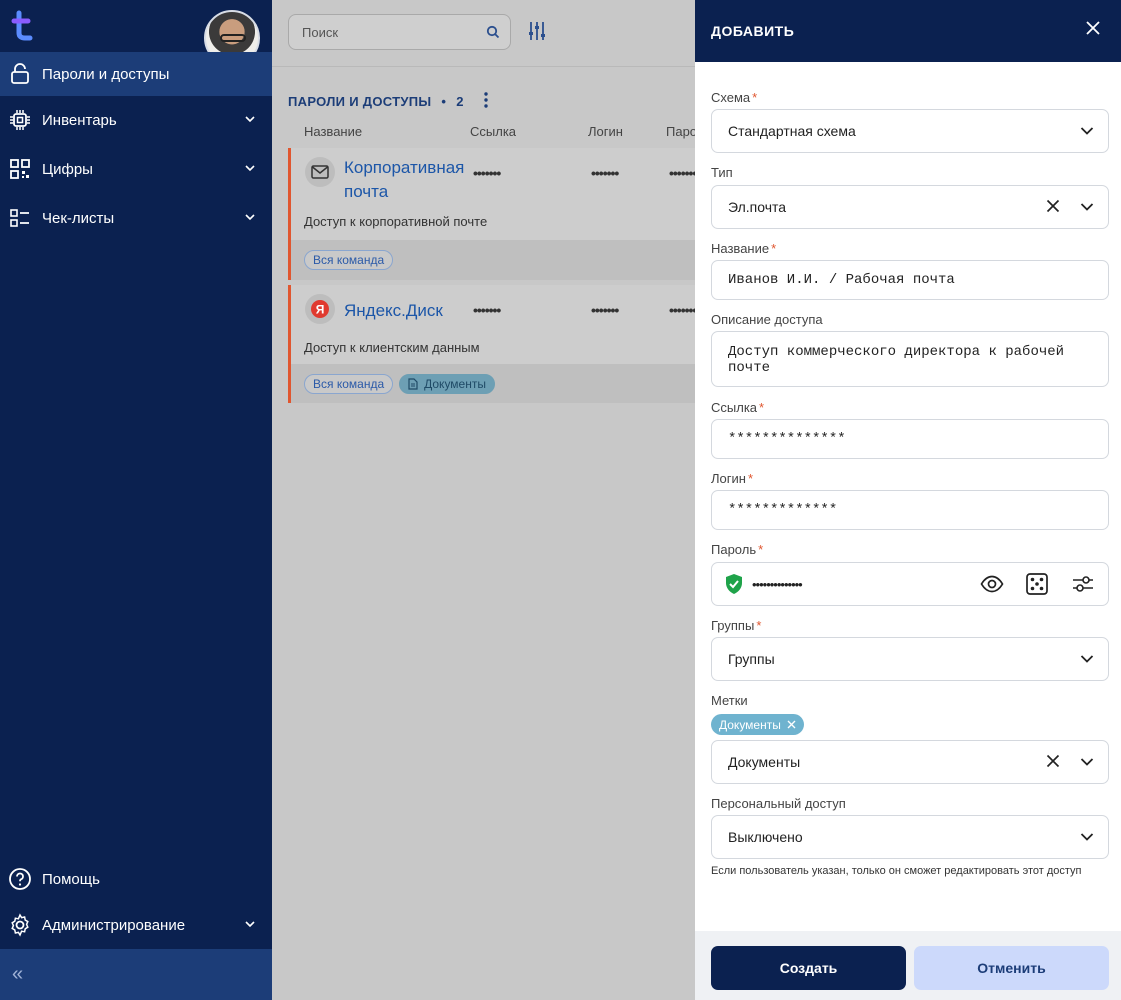  Describe the element at coordinates (24, 26) in the screenshot. I see `app-logo` at that location.